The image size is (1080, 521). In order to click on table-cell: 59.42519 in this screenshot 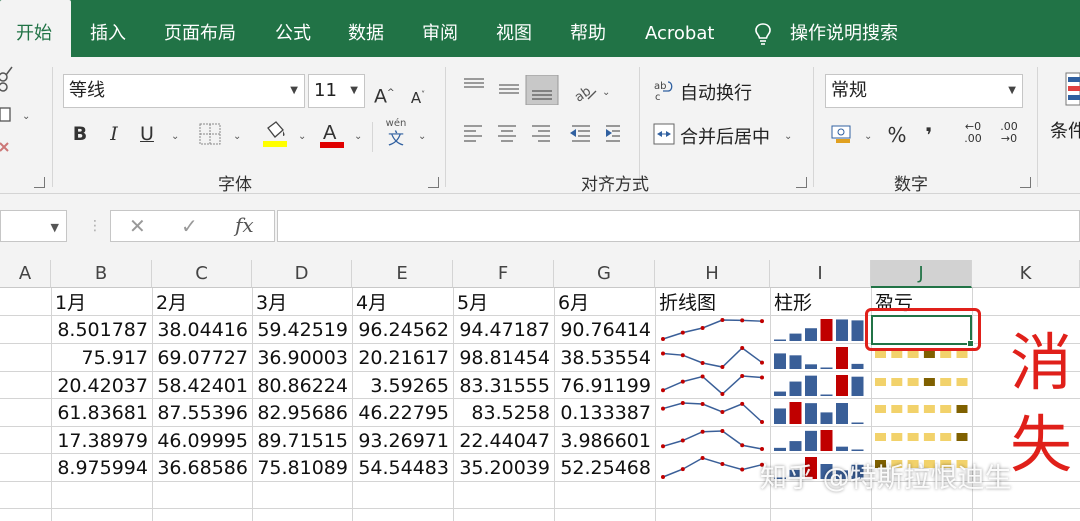, I will do `click(302, 329)`.